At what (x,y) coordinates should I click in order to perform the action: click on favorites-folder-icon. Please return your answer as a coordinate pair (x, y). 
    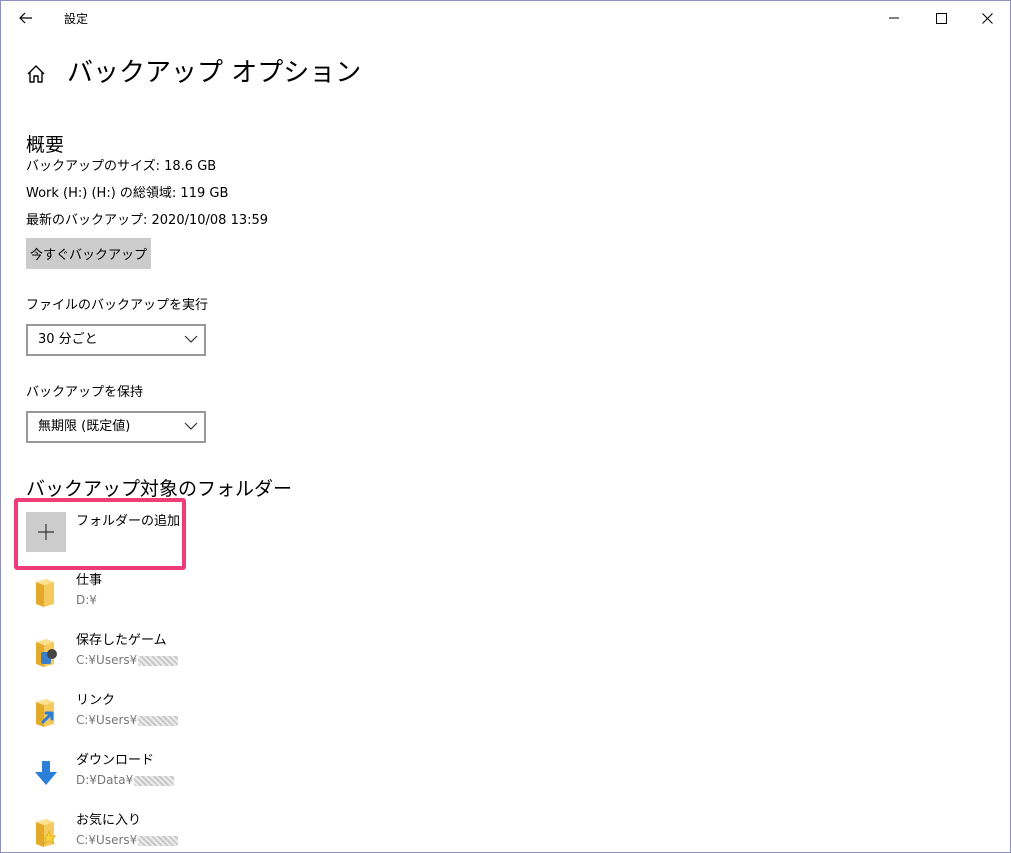
    Looking at the image, I should click on (46, 833).